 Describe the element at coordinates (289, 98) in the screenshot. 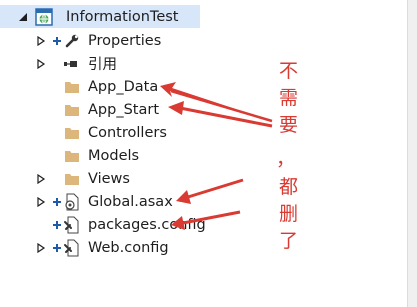

I see `annotation-char: 需` at that location.